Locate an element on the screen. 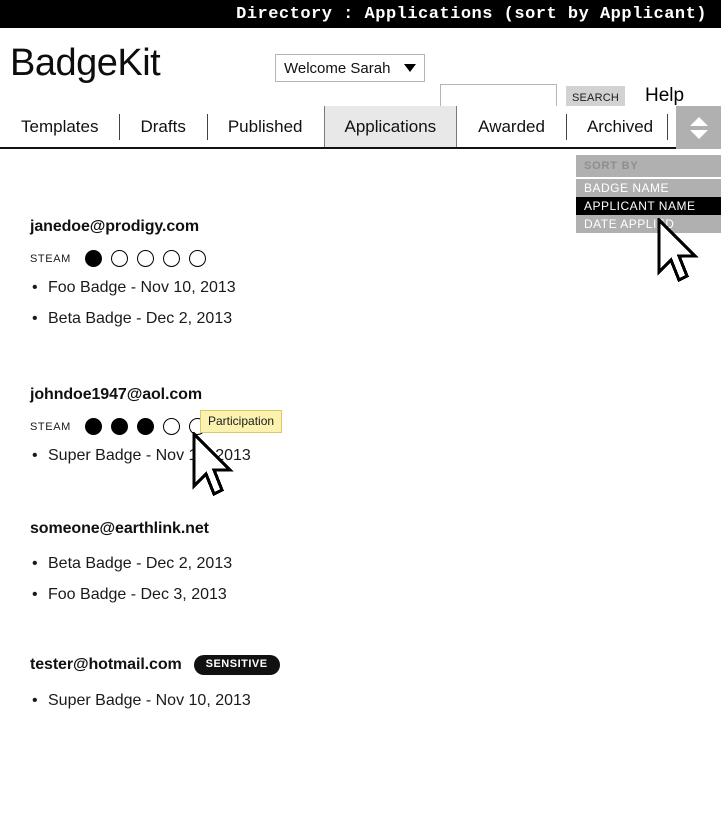  mouse-cursor-secondary is located at coordinates (678, 250).